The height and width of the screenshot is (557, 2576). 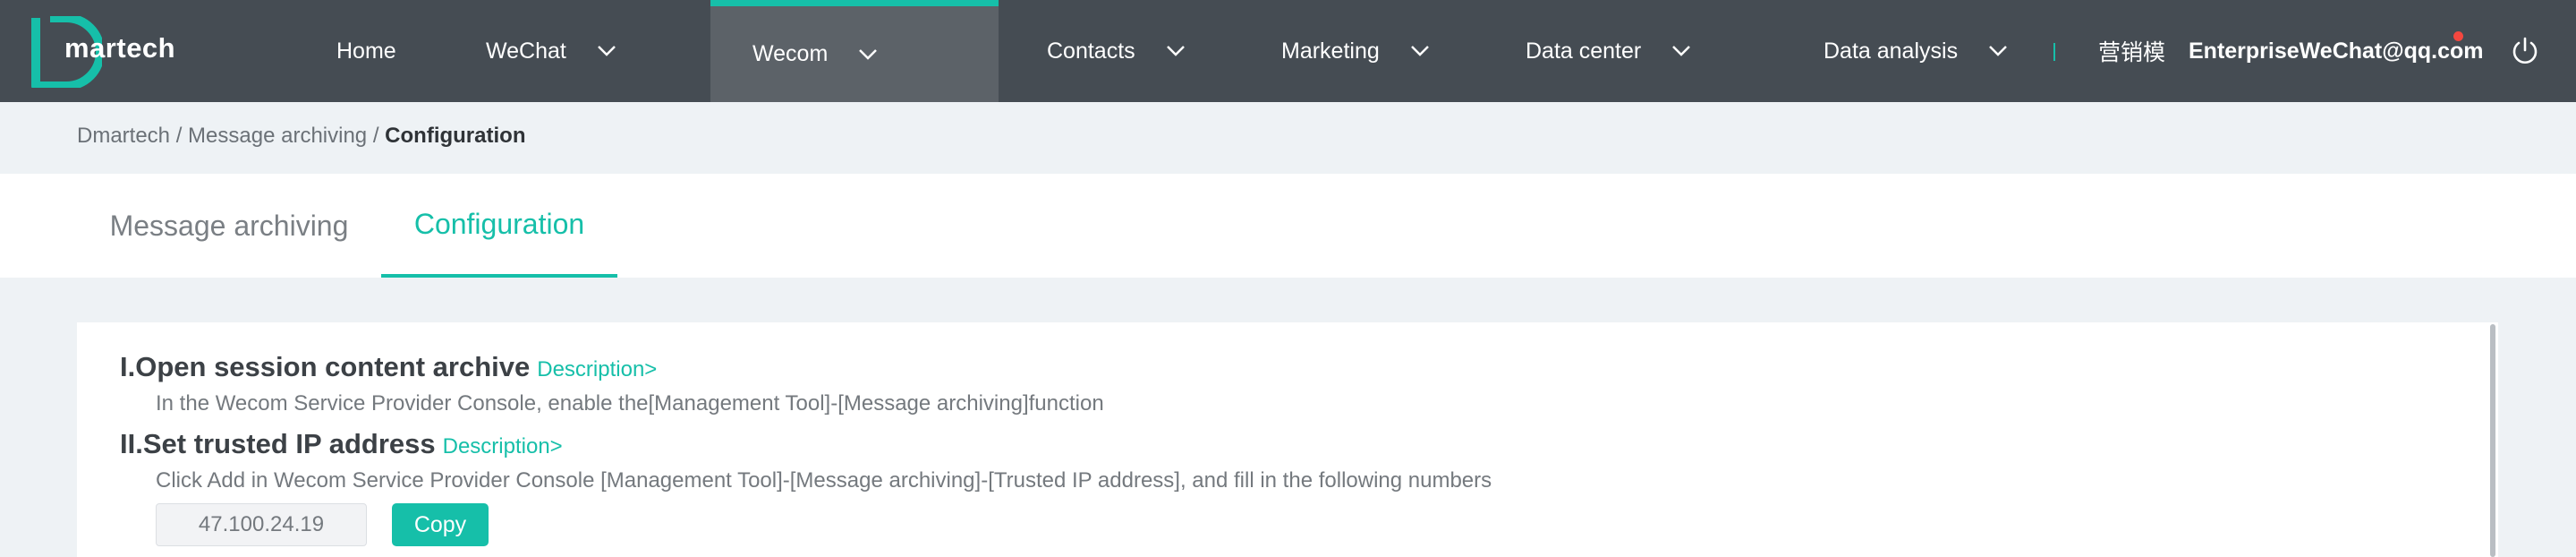 I want to click on notification-badge, so click(x=2458, y=36).